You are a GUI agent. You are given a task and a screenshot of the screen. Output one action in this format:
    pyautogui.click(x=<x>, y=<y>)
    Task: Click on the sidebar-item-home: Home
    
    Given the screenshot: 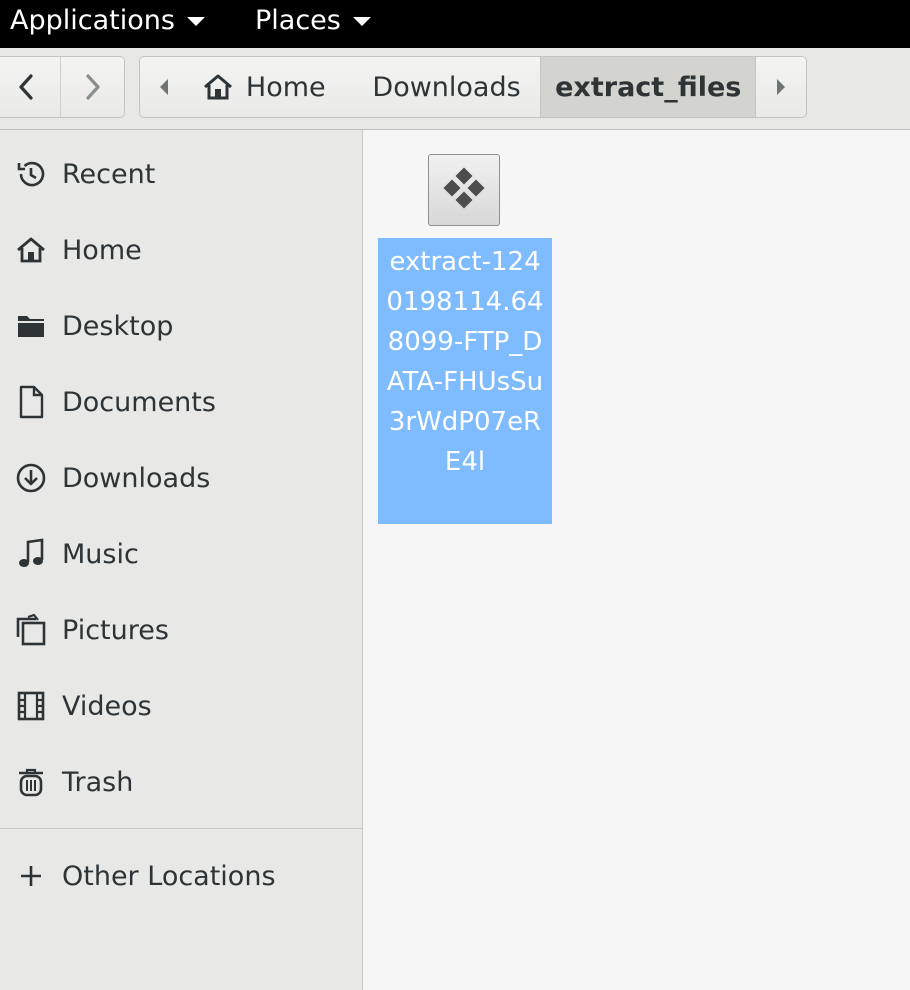 What is the action you would take?
    pyautogui.click(x=181, y=250)
    